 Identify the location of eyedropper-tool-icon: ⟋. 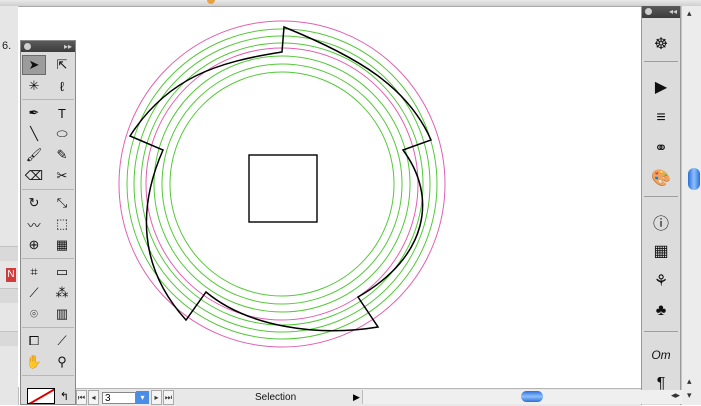
(34, 293).